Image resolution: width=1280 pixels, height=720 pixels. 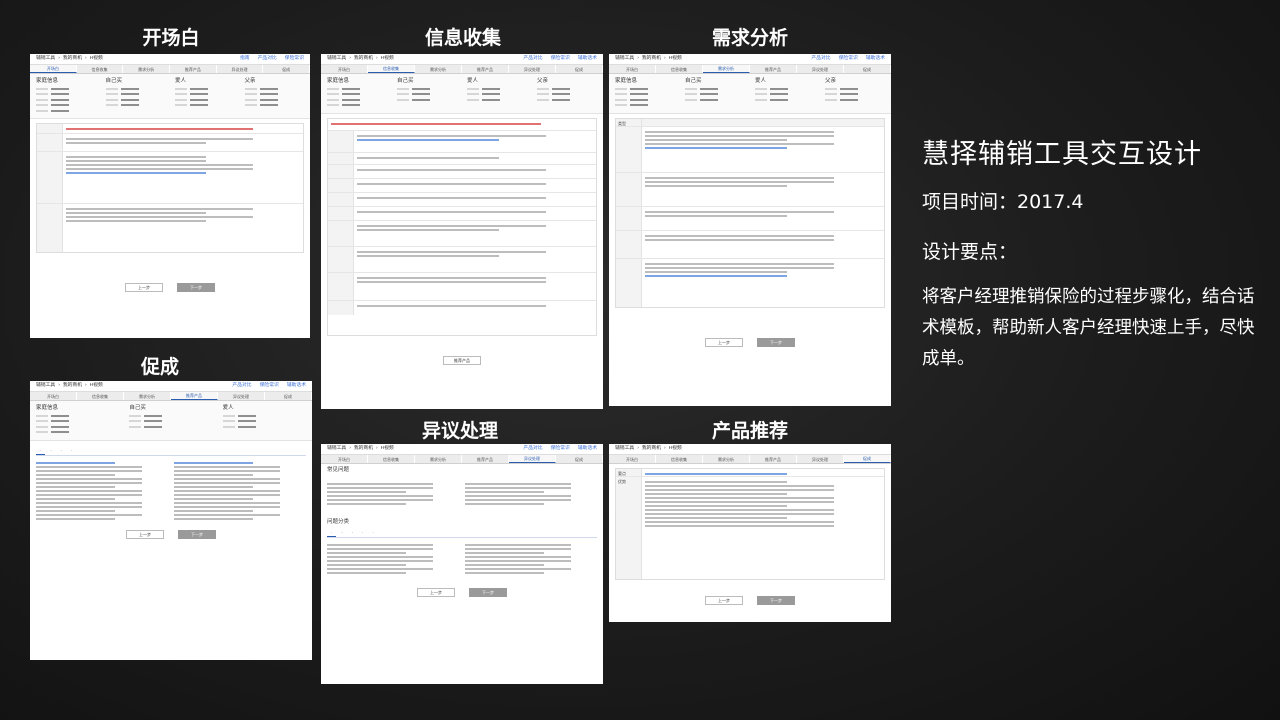 I want to click on tab-4: ·, so click(x=71, y=451).